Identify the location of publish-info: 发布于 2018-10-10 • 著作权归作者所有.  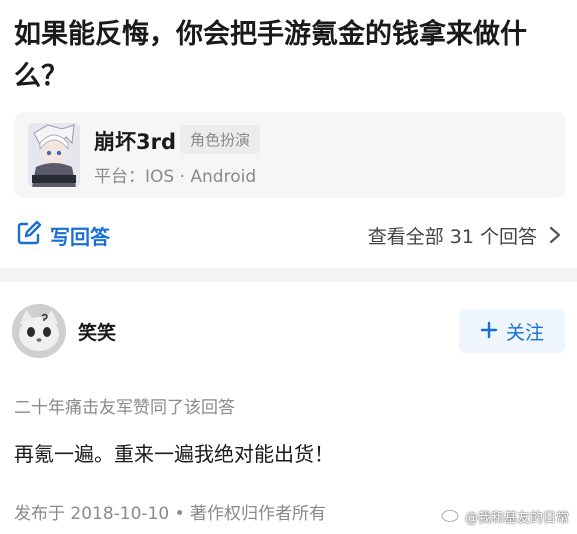
(170, 514).